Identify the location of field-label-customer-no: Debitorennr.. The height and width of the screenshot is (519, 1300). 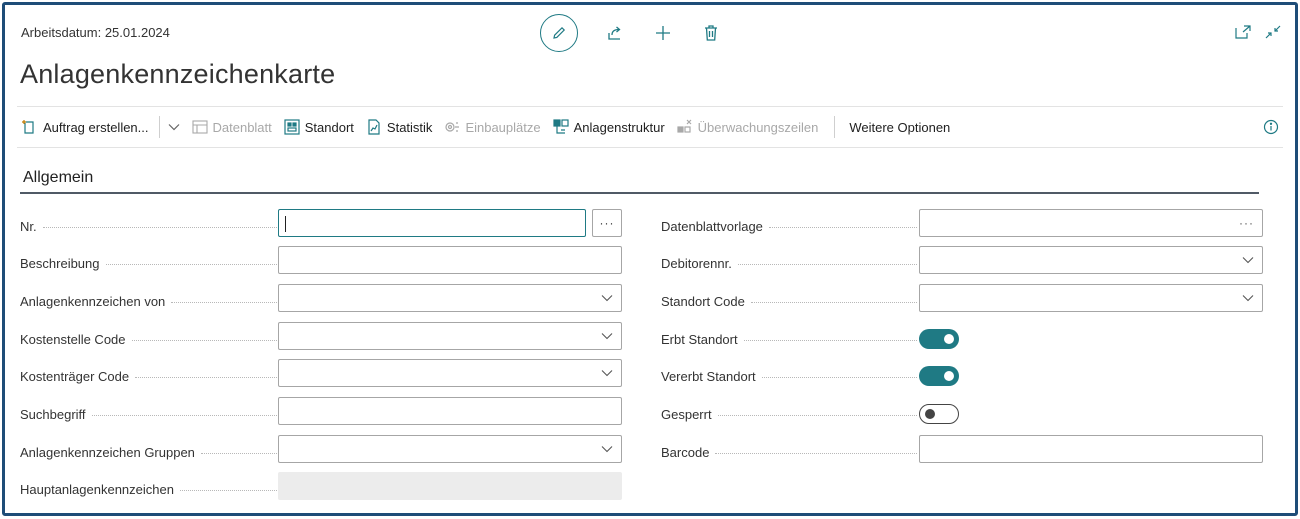
(789, 263).